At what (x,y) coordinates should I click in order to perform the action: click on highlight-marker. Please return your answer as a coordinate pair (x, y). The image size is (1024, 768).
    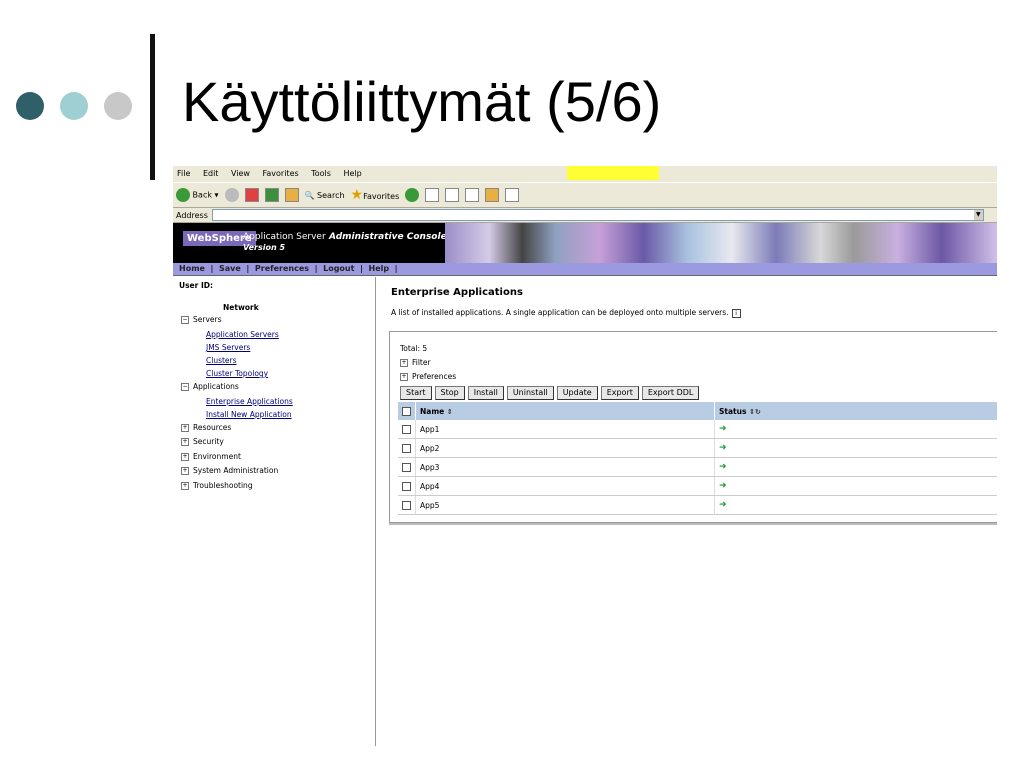
    Looking at the image, I should click on (613, 173).